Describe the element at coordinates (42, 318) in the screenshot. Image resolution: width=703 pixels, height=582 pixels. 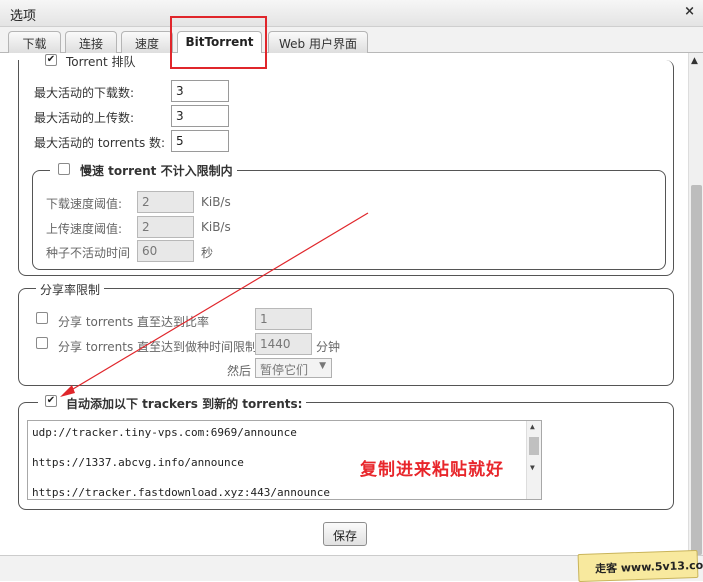
I see `ratio-checkbox` at that location.